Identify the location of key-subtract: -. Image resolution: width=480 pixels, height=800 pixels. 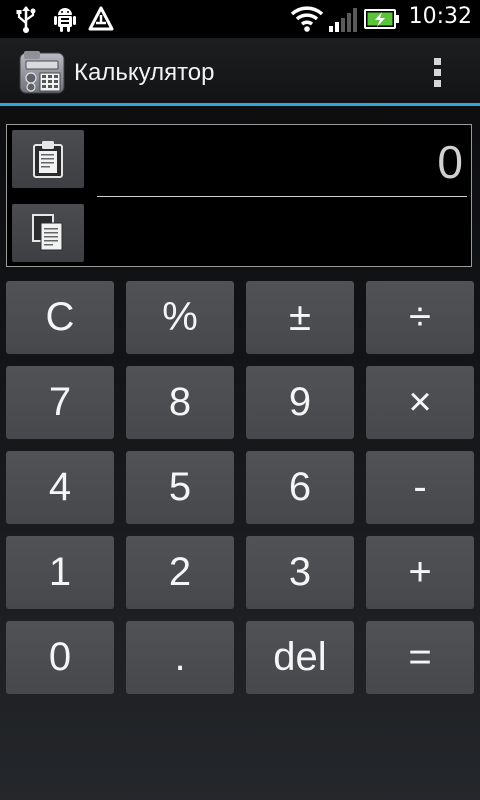
(420, 487).